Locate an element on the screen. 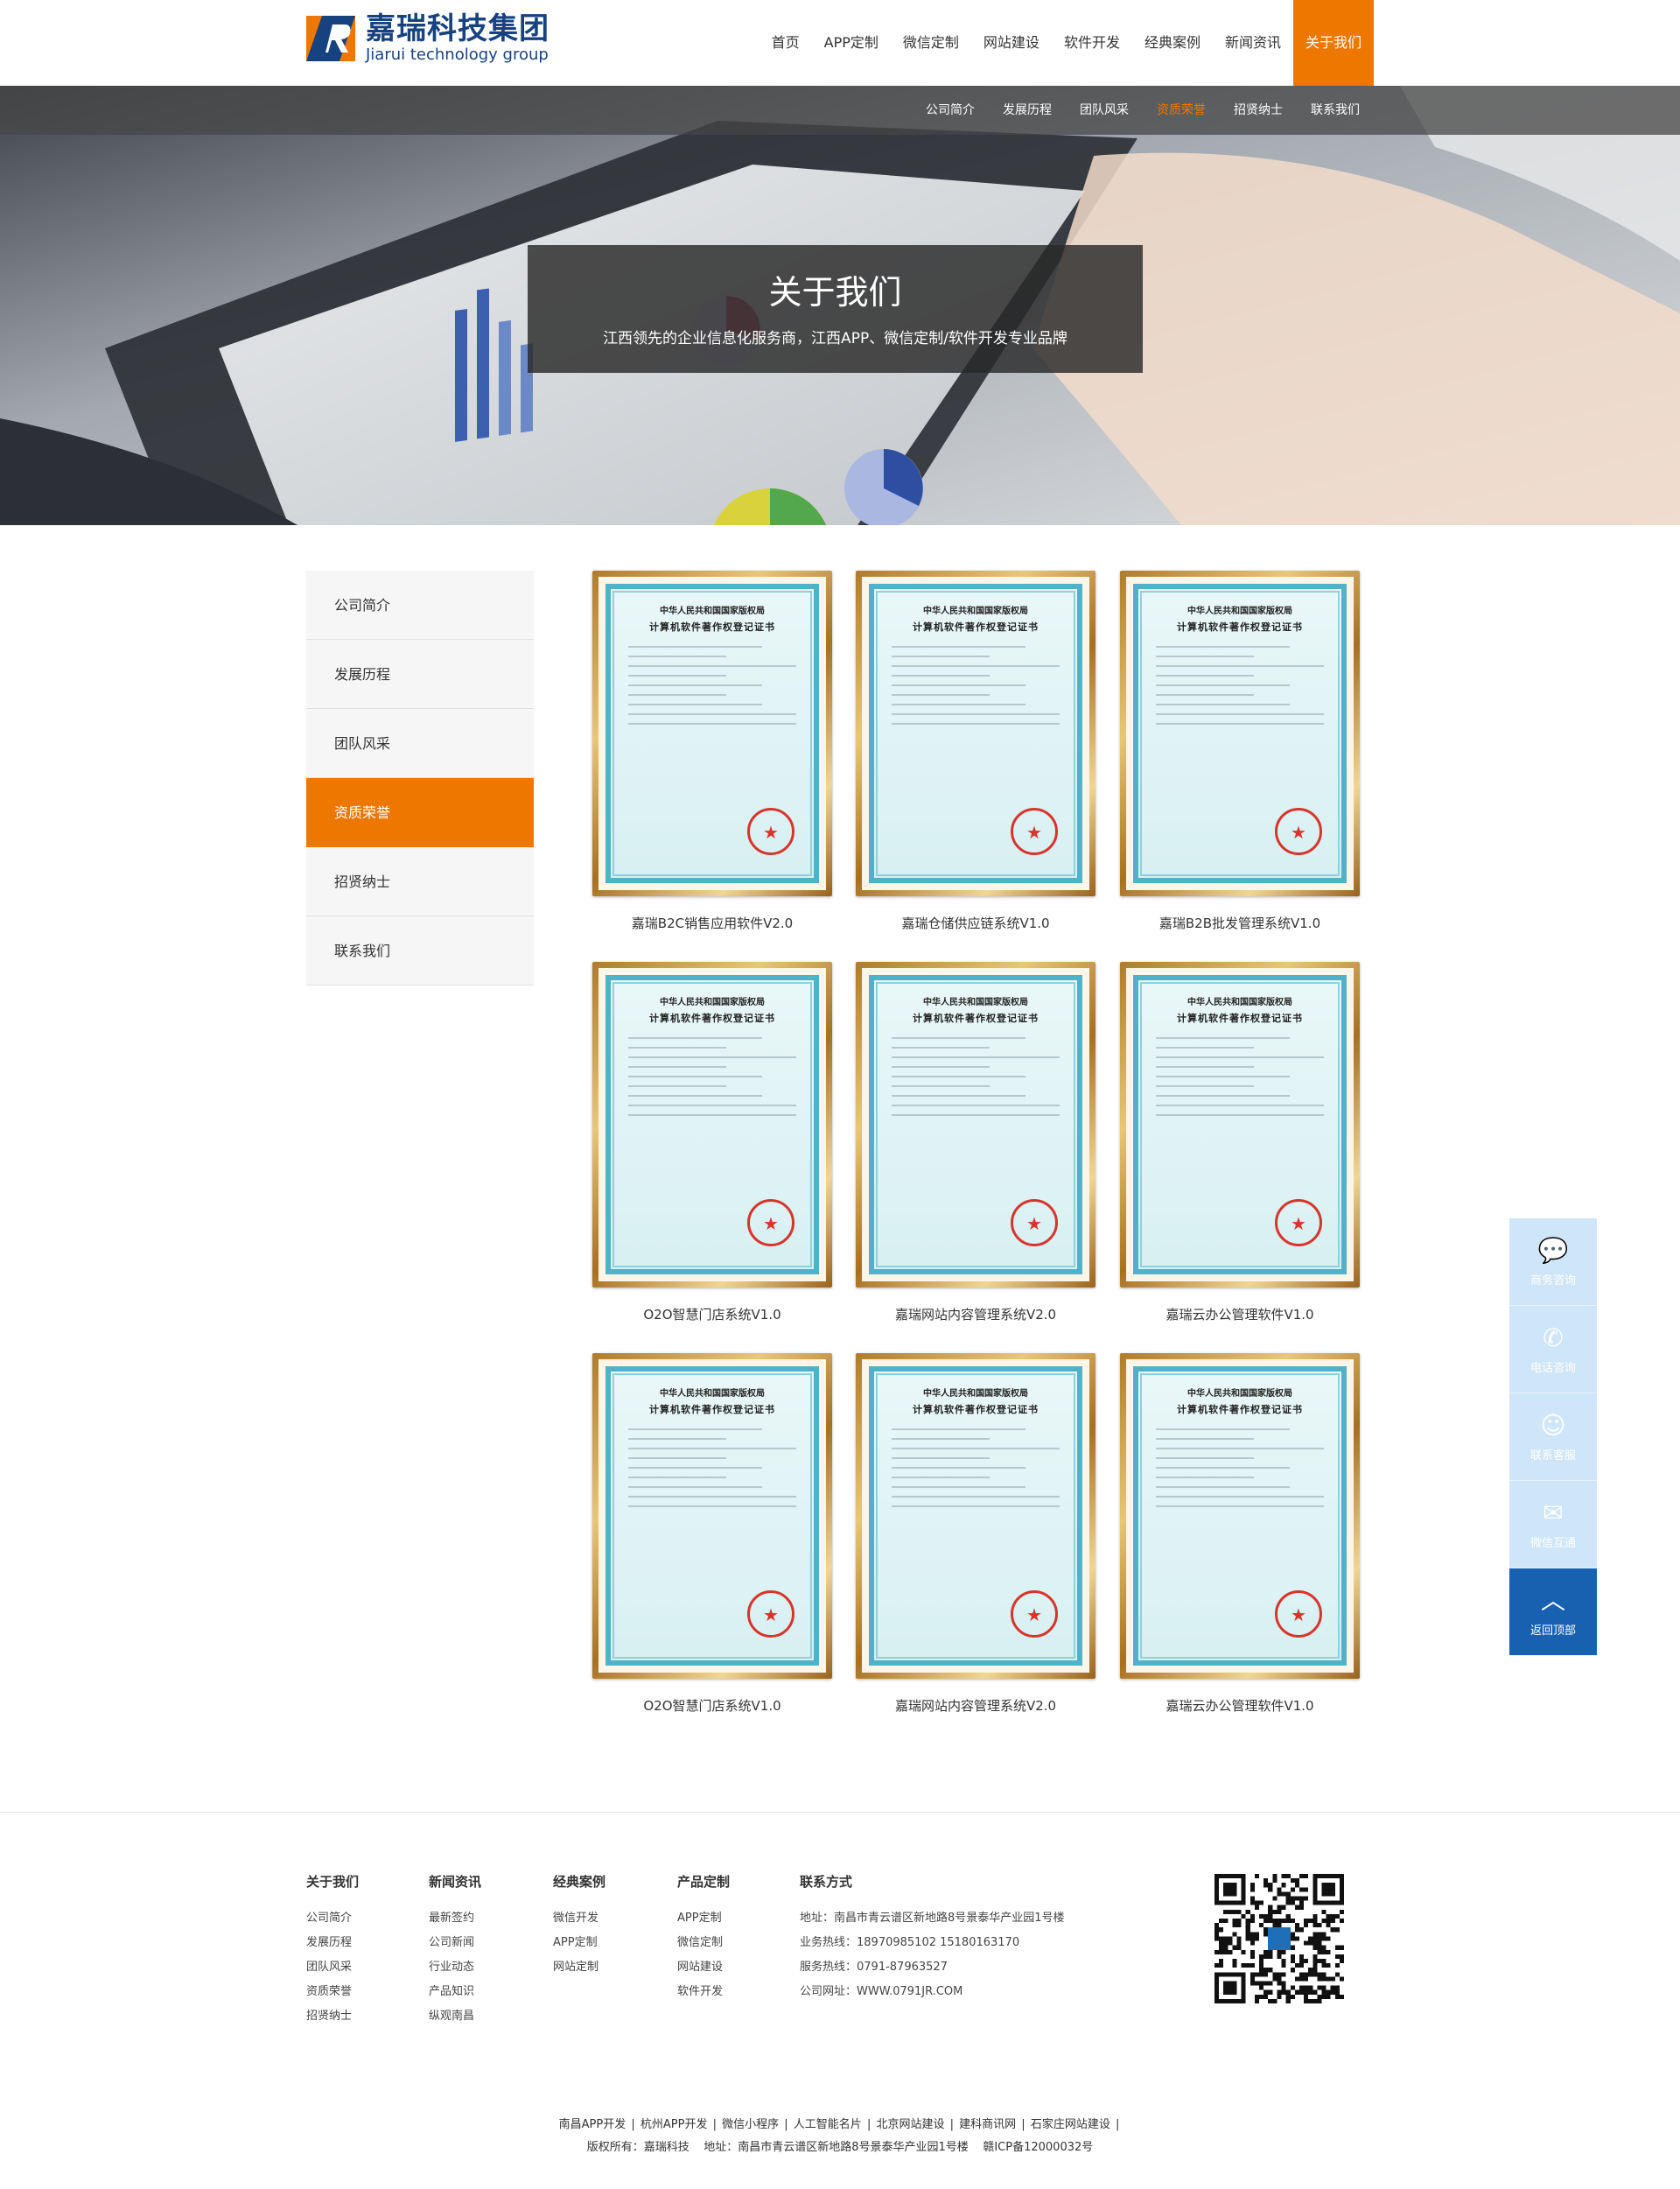 The image size is (1680, 2189). footer-link: 网站建设 is located at coordinates (703, 1967).